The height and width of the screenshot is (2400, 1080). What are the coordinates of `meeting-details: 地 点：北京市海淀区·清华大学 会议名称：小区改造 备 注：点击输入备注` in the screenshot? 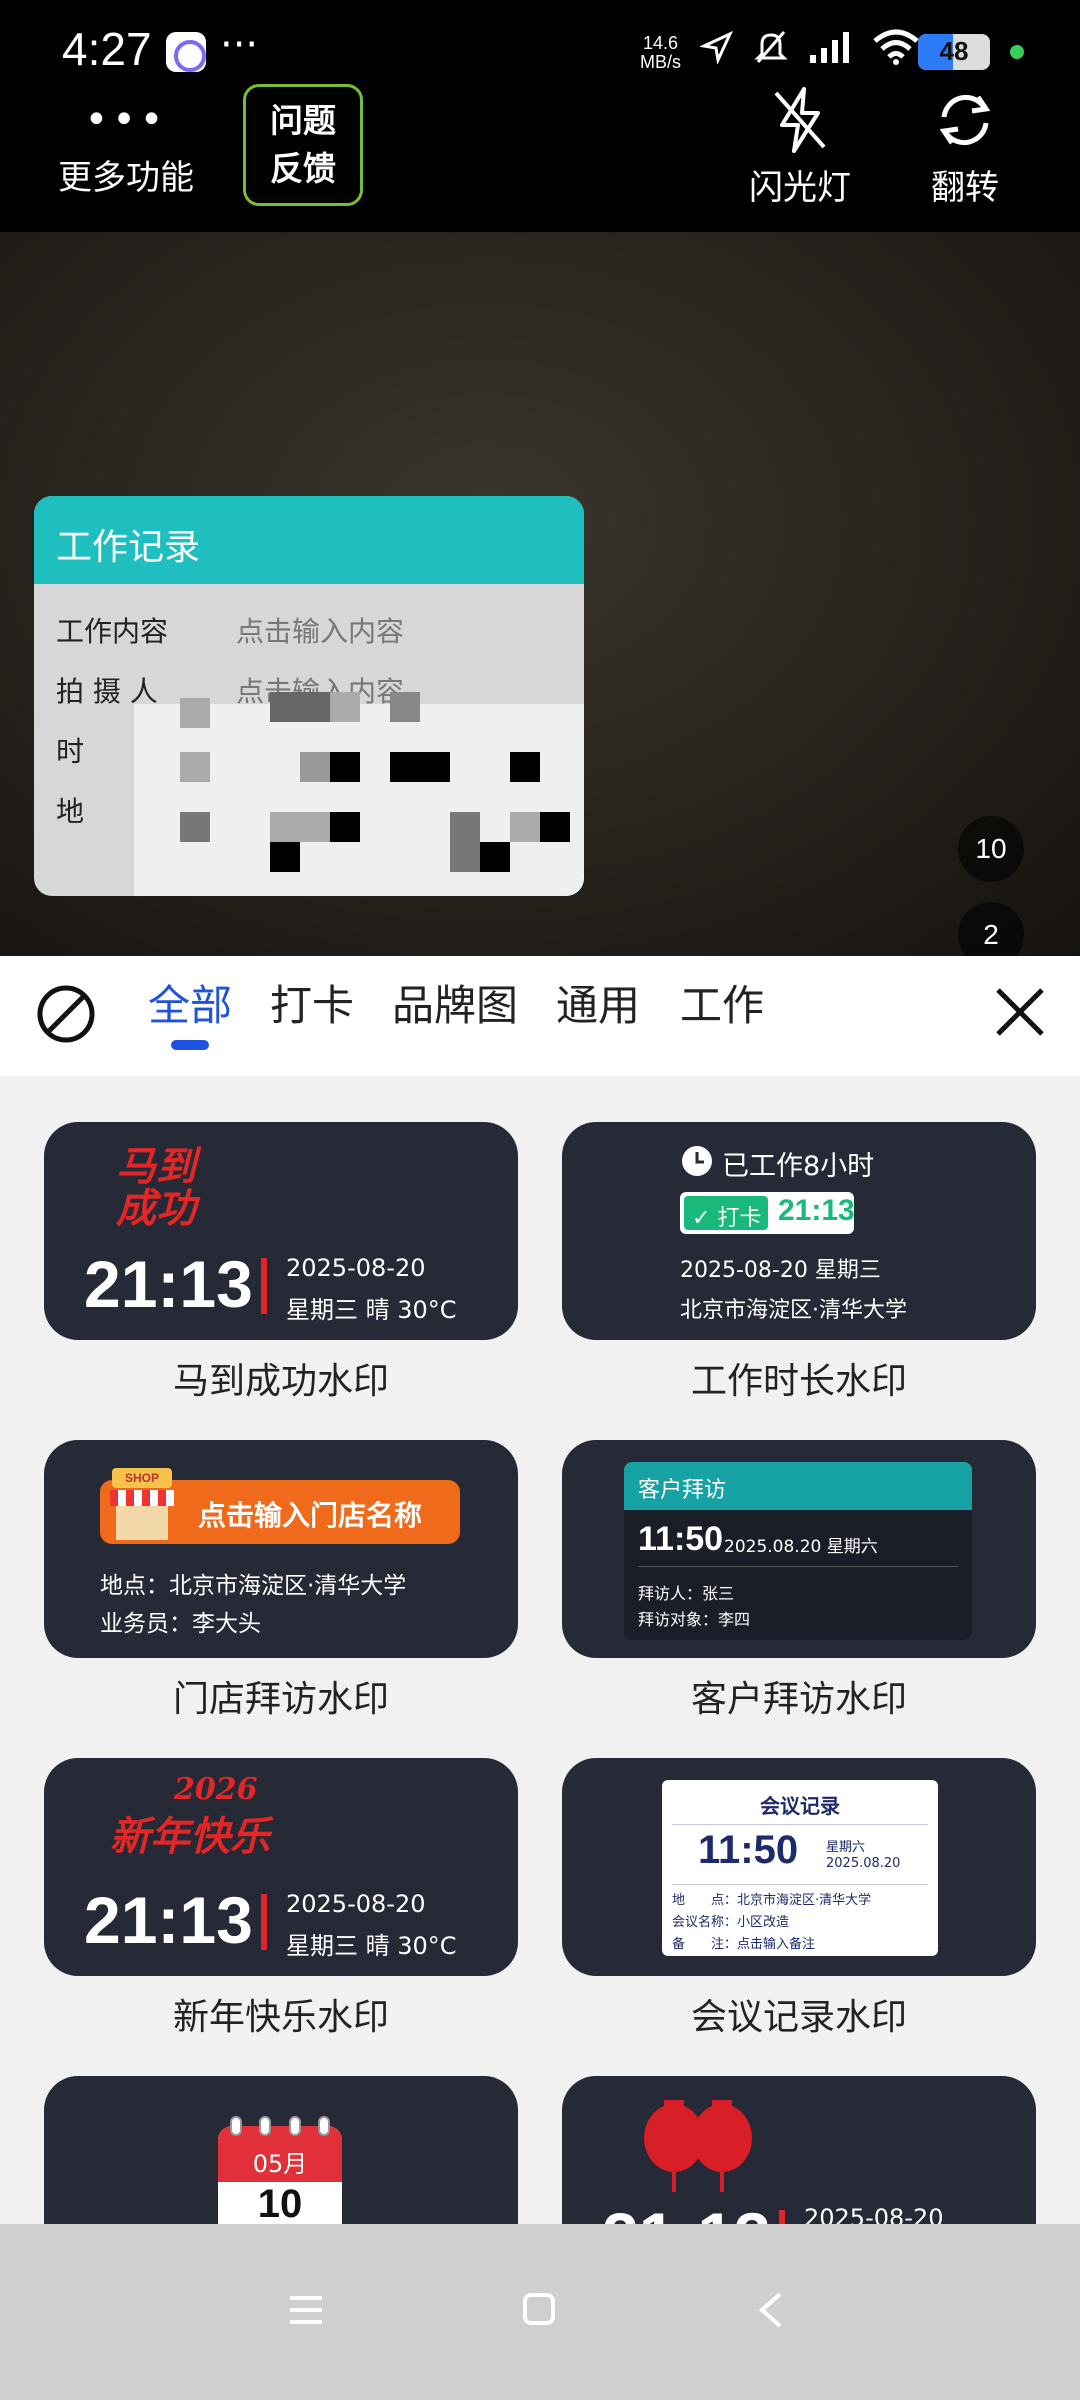 It's located at (771, 1923).